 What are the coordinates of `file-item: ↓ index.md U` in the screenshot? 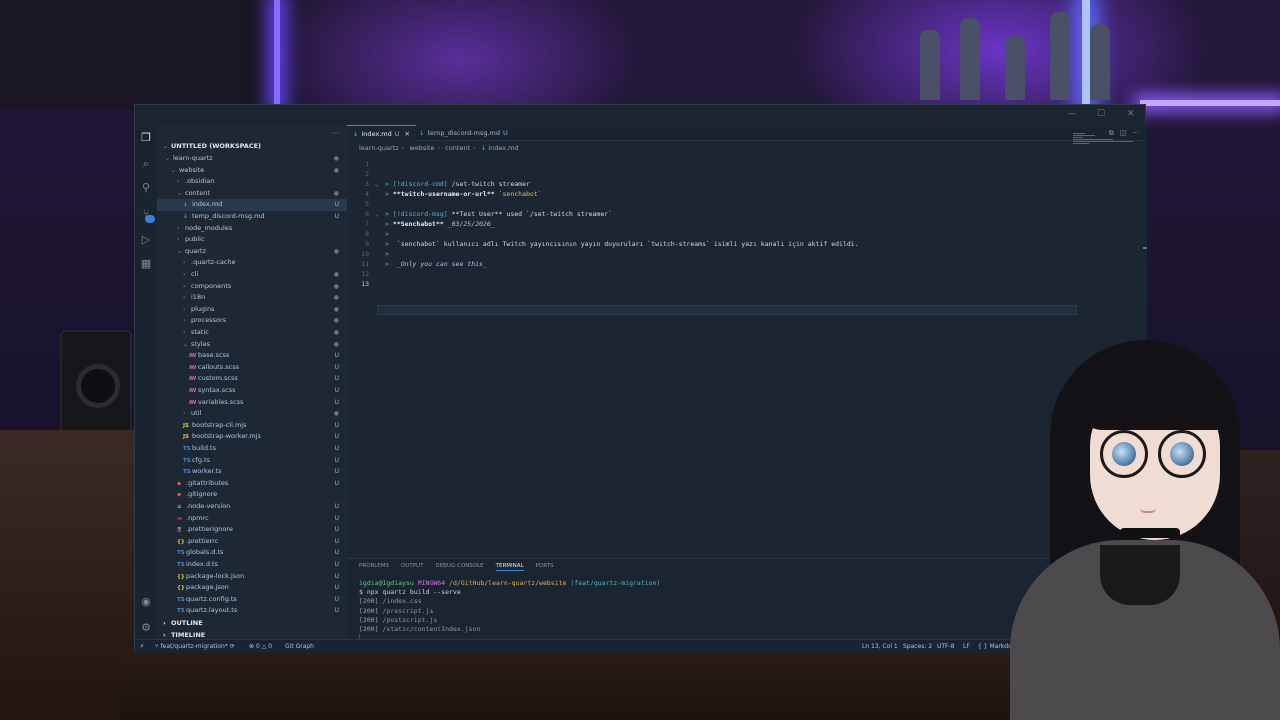 It's located at (252, 205).